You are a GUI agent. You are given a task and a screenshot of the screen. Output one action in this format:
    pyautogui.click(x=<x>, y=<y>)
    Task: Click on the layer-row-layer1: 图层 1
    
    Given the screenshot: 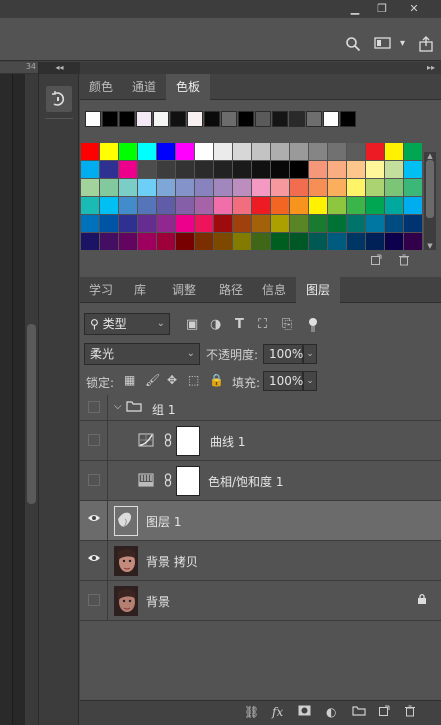 What is the action you would take?
    pyautogui.click(x=260, y=521)
    